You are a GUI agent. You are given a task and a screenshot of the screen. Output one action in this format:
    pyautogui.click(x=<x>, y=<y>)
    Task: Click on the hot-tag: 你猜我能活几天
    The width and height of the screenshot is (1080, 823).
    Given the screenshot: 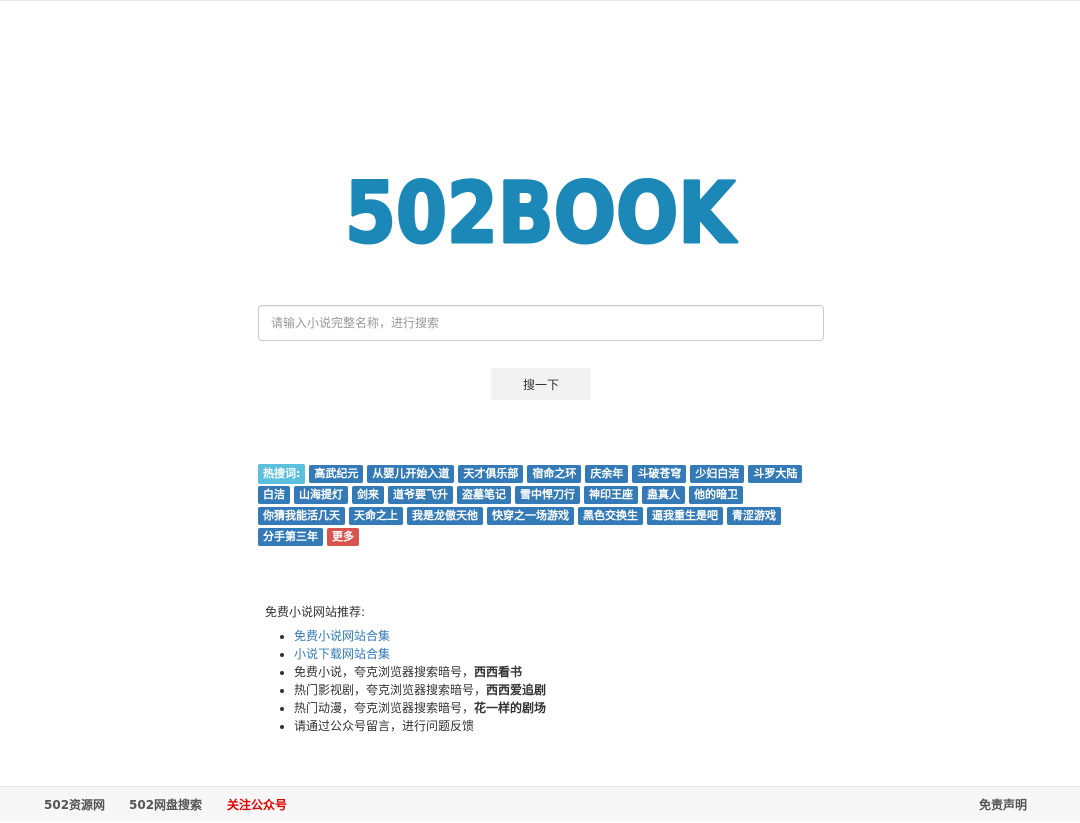 What is the action you would take?
    pyautogui.click(x=301, y=516)
    